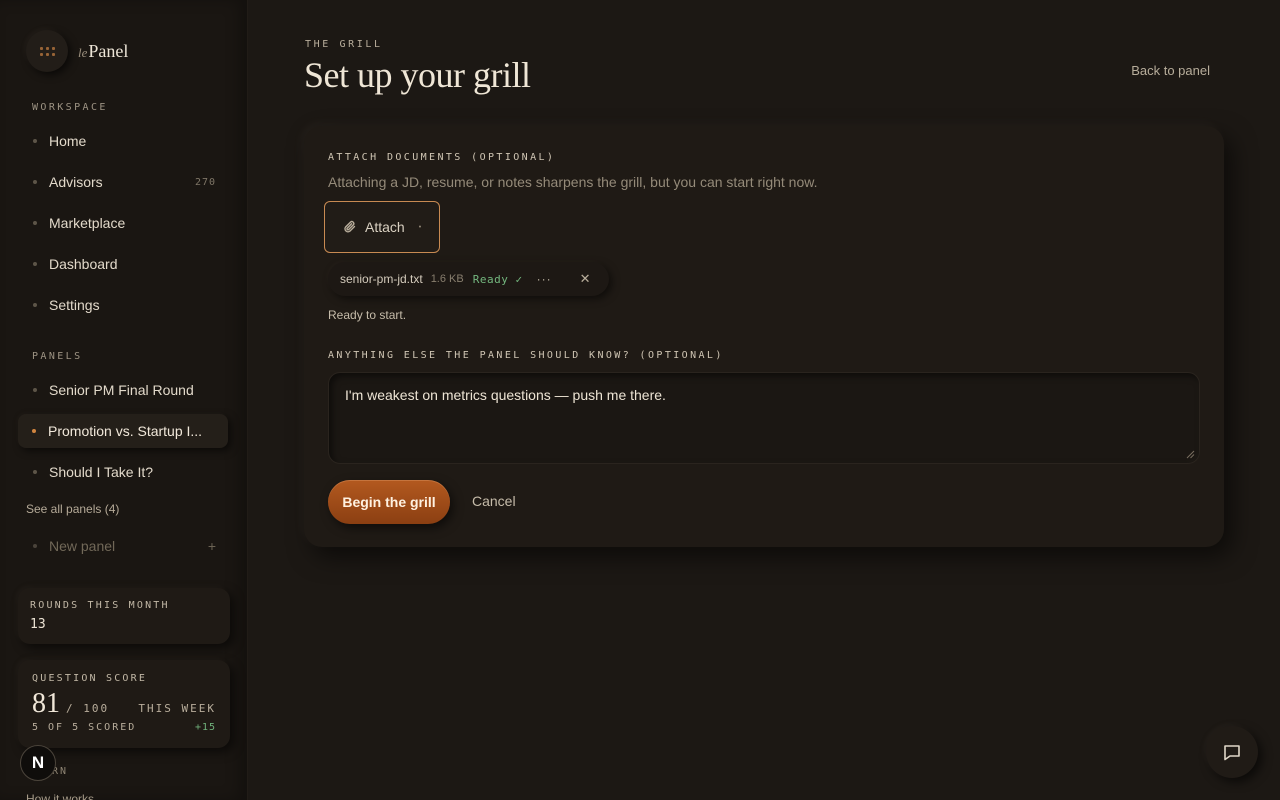 The height and width of the screenshot is (800, 1280). Describe the element at coordinates (211, 546) in the screenshot. I see `plus-icon: +` at that location.